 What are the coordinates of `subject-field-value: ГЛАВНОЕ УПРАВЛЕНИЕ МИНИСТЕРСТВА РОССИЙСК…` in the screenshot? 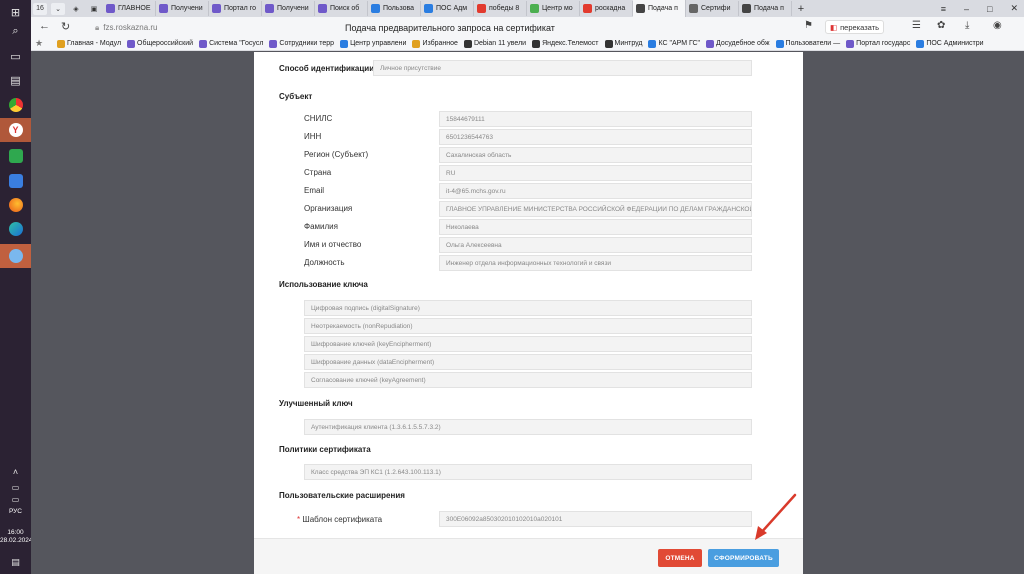 It's located at (595, 209).